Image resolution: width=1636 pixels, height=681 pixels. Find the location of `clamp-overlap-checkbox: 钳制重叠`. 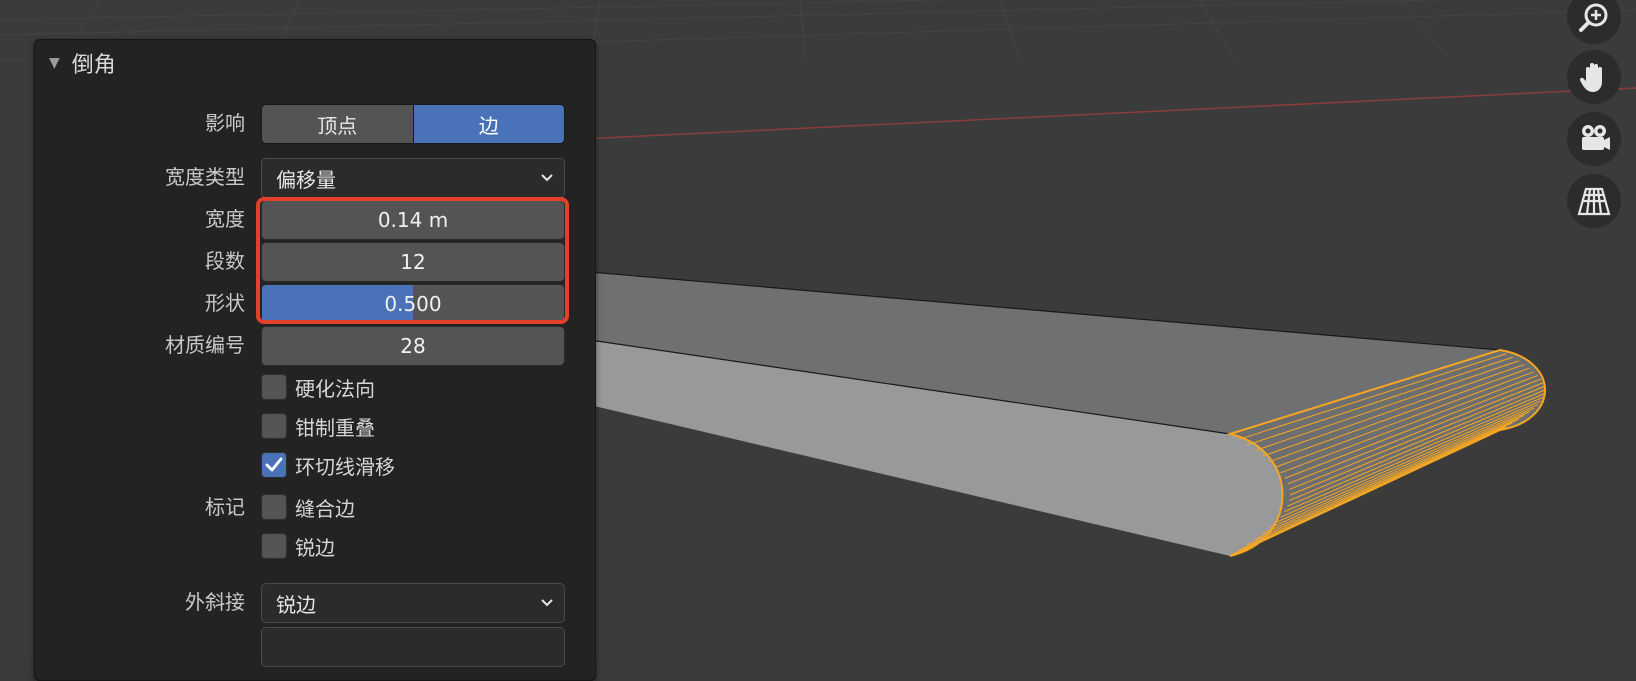

clamp-overlap-checkbox: 钳制重叠 is located at coordinates (318, 426).